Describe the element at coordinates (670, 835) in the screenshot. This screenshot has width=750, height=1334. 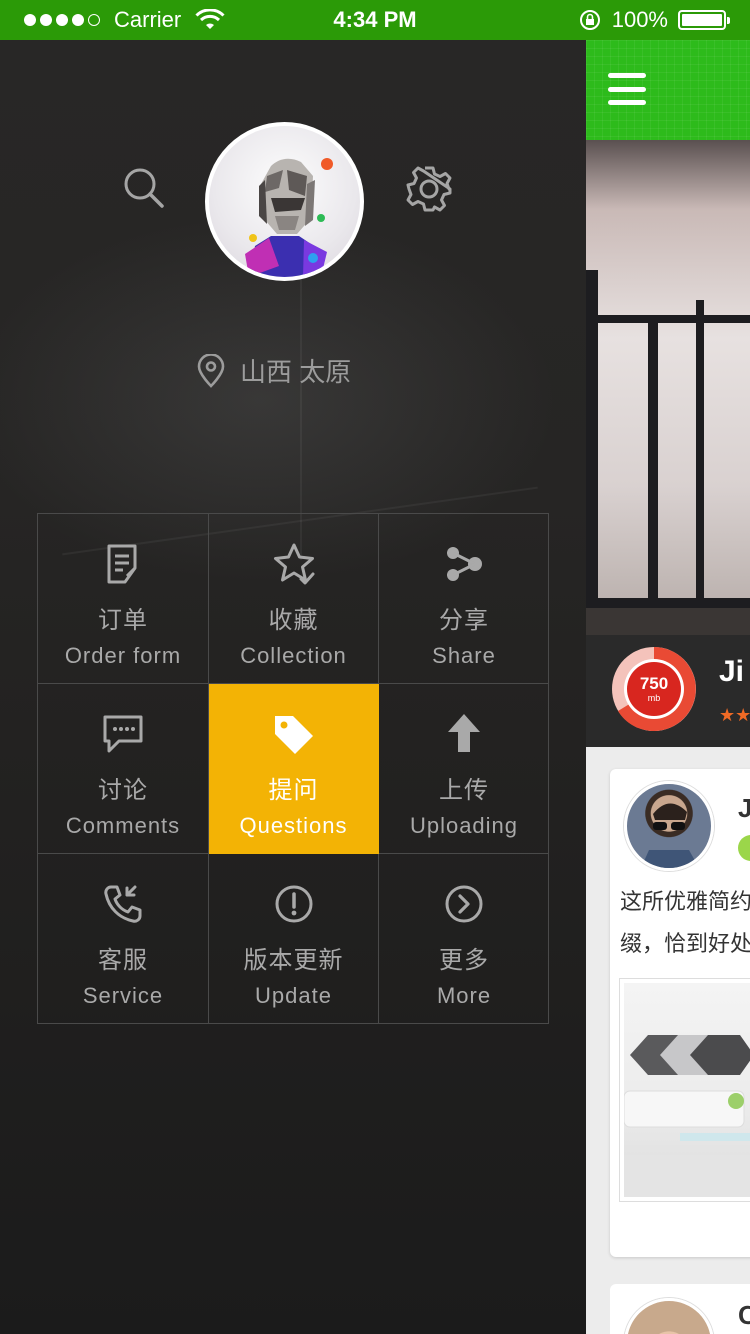
I see `author-portrait-image` at that location.